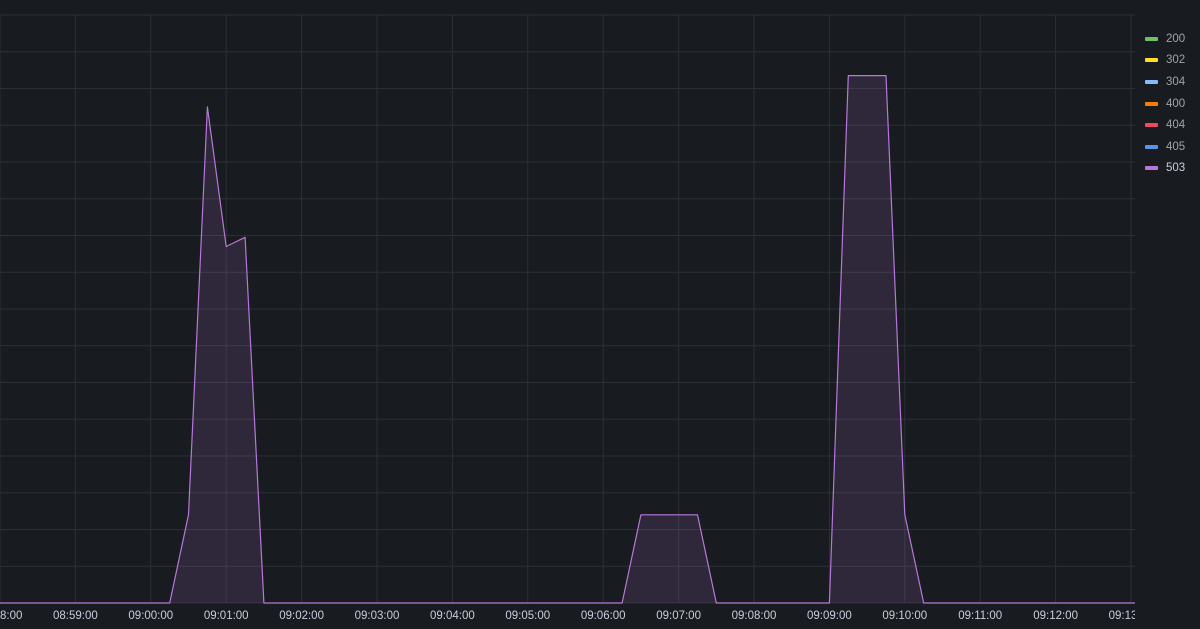 This screenshot has width=1200, height=629. What do you see at coordinates (11, 616) in the screenshot?
I see `x-tick-label: 08:58:00` at bounding box center [11, 616].